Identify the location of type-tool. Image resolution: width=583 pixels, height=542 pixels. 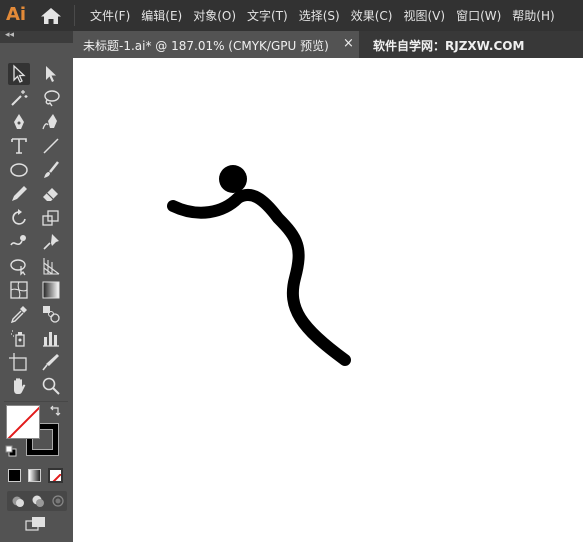
(19, 146).